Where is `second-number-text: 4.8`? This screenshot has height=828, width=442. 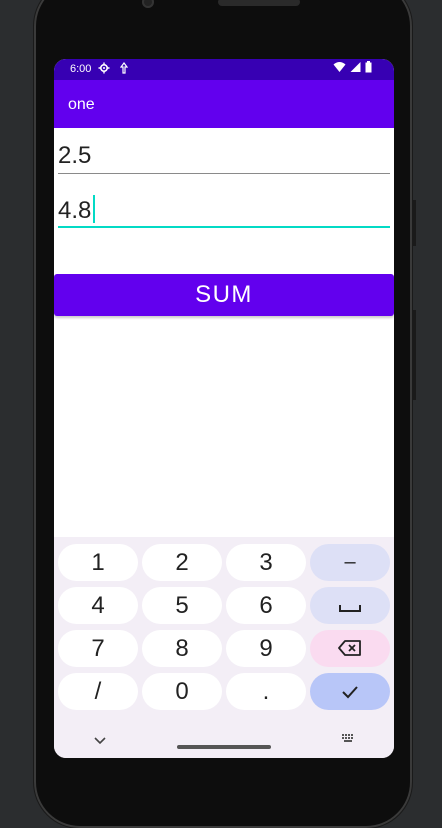
second-number-text: 4.8 is located at coordinates (77, 210).